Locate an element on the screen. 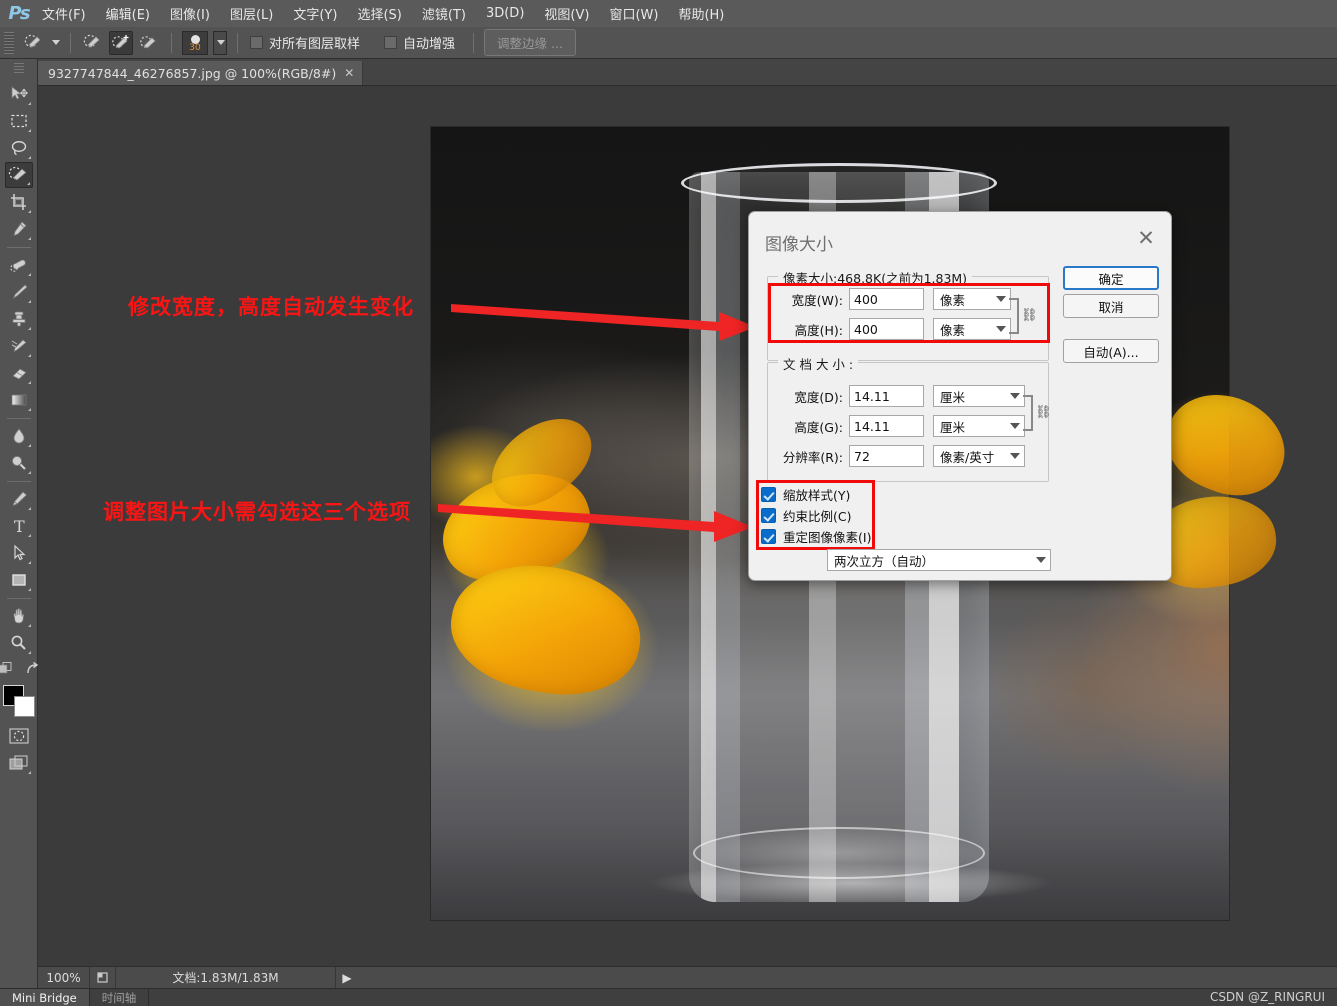 The width and height of the screenshot is (1337, 1006). document-info-icon is located at coordinates (103, 977).